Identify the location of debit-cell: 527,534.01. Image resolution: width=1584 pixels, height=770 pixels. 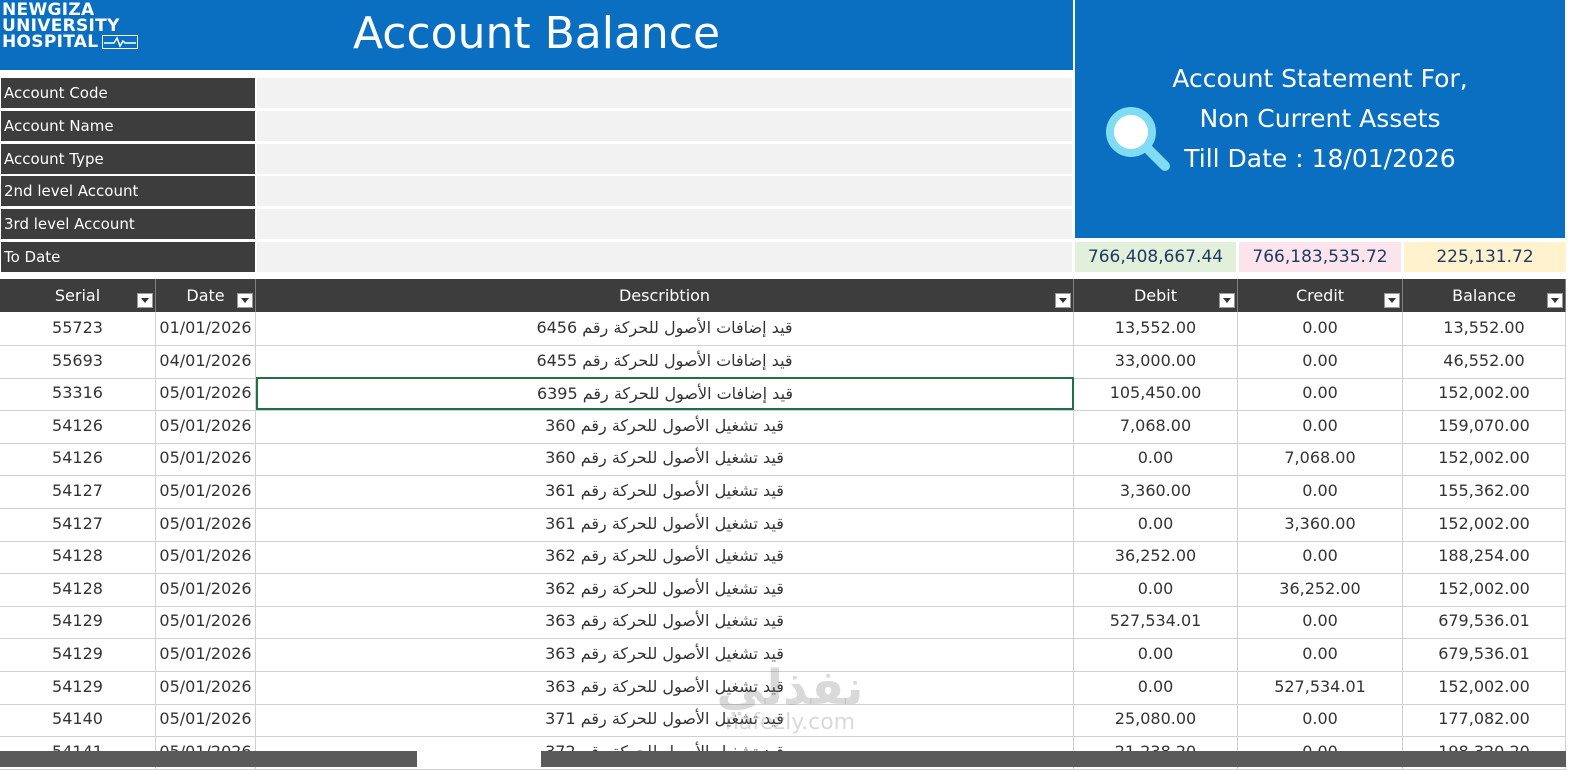
(1156, 622).